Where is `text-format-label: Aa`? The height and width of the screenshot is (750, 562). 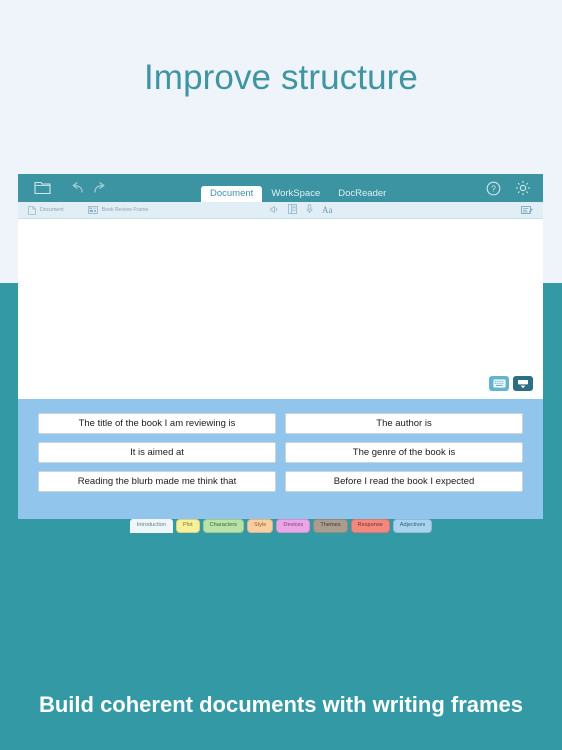 text-format-label: Aa is located at coordinates (327, 210).